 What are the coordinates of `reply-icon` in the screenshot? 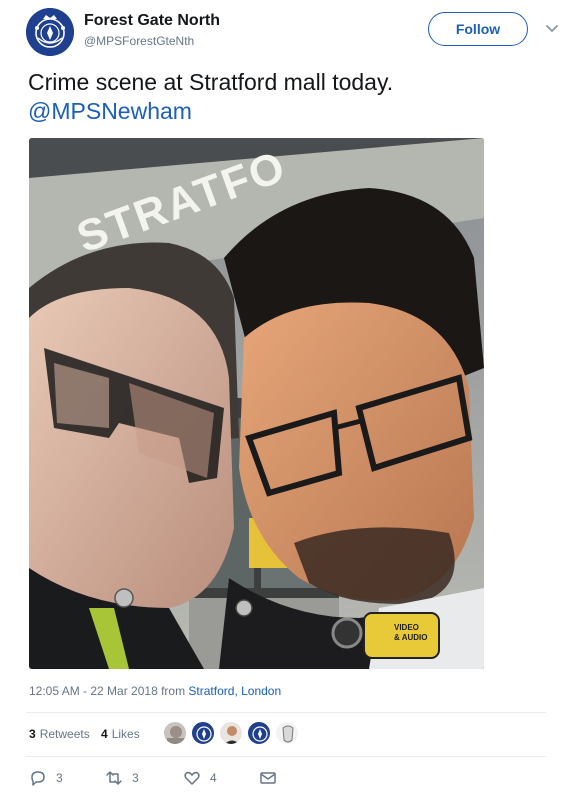 It's located at (38, 778).